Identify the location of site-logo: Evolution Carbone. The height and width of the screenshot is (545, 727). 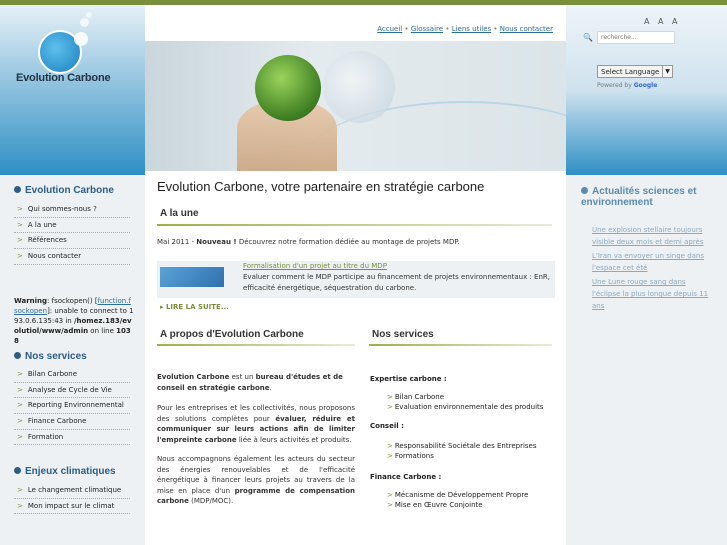
(64, 51).